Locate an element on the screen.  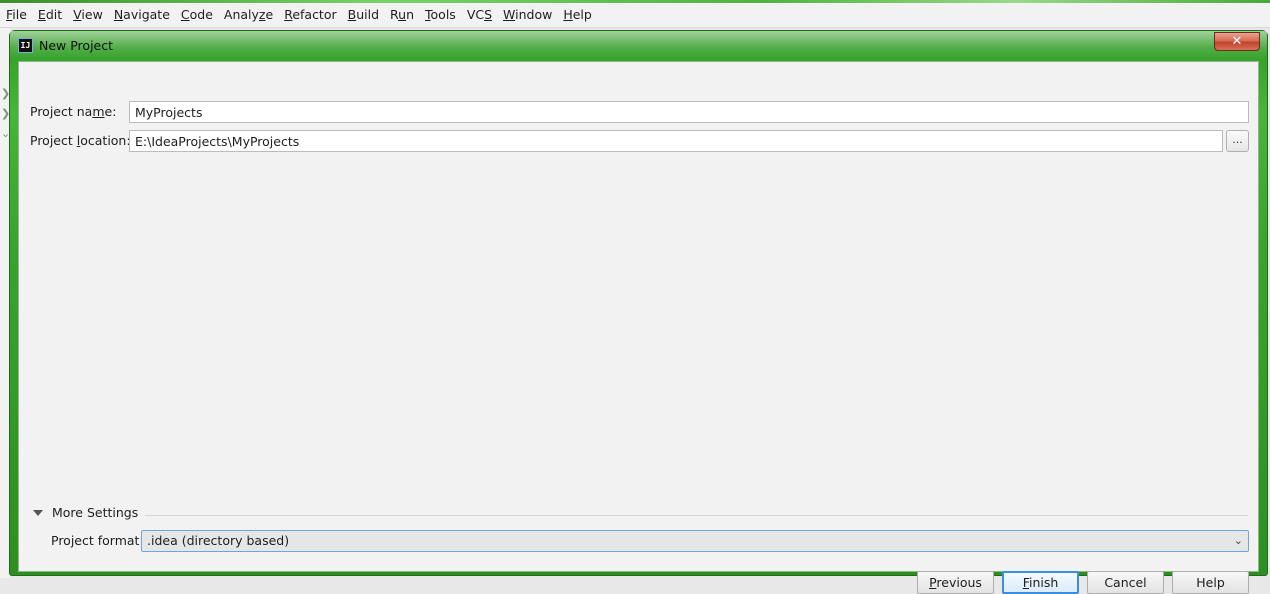
menu-run: Run is located at coordinates (402, 15).